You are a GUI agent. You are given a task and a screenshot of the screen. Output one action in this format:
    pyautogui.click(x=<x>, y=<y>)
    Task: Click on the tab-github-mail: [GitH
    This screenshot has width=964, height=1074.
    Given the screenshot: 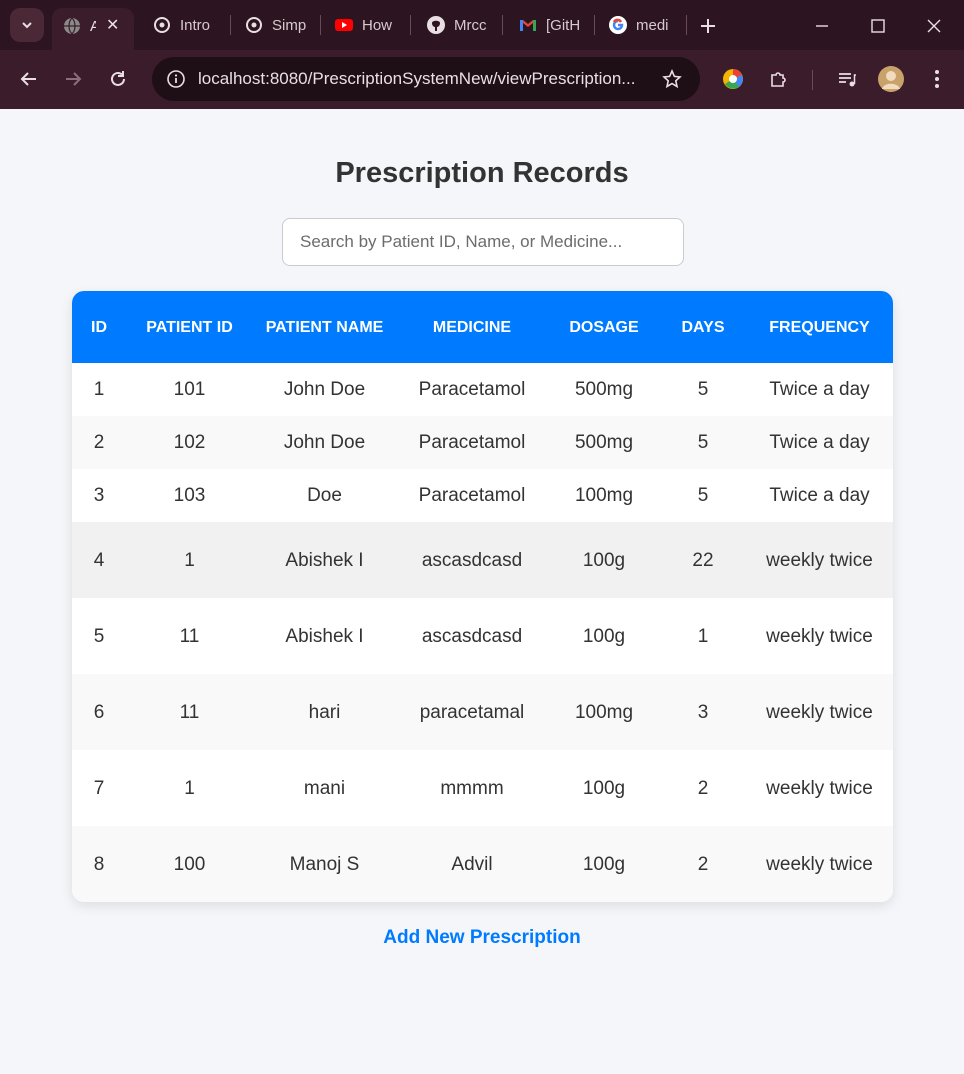 What is the action you would take?
    pyautogui.click(x=549, y=25)
    